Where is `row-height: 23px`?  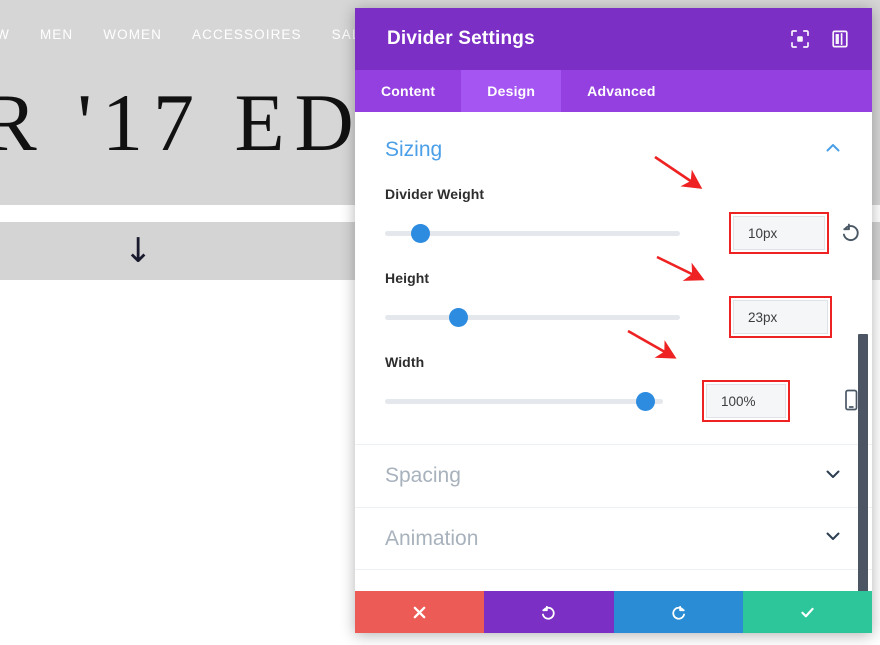
row-height: 23px is located at coordinates (613, 317).